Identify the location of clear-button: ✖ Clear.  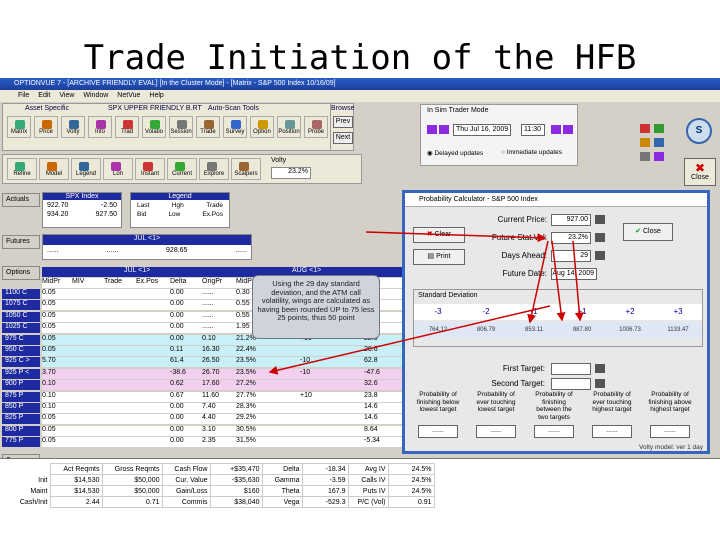
(439, 235).